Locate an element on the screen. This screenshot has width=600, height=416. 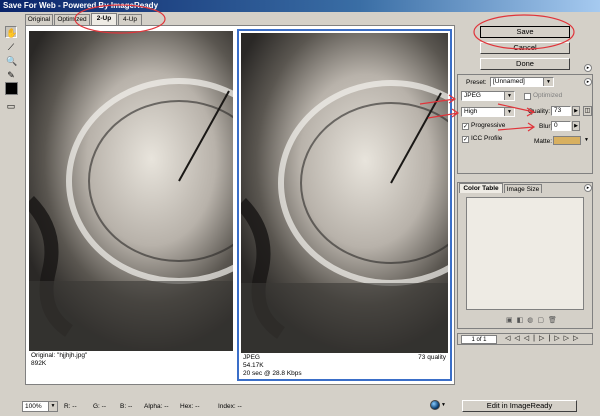
next-frame-icon: |▷ is located at coordinates (555, 338).